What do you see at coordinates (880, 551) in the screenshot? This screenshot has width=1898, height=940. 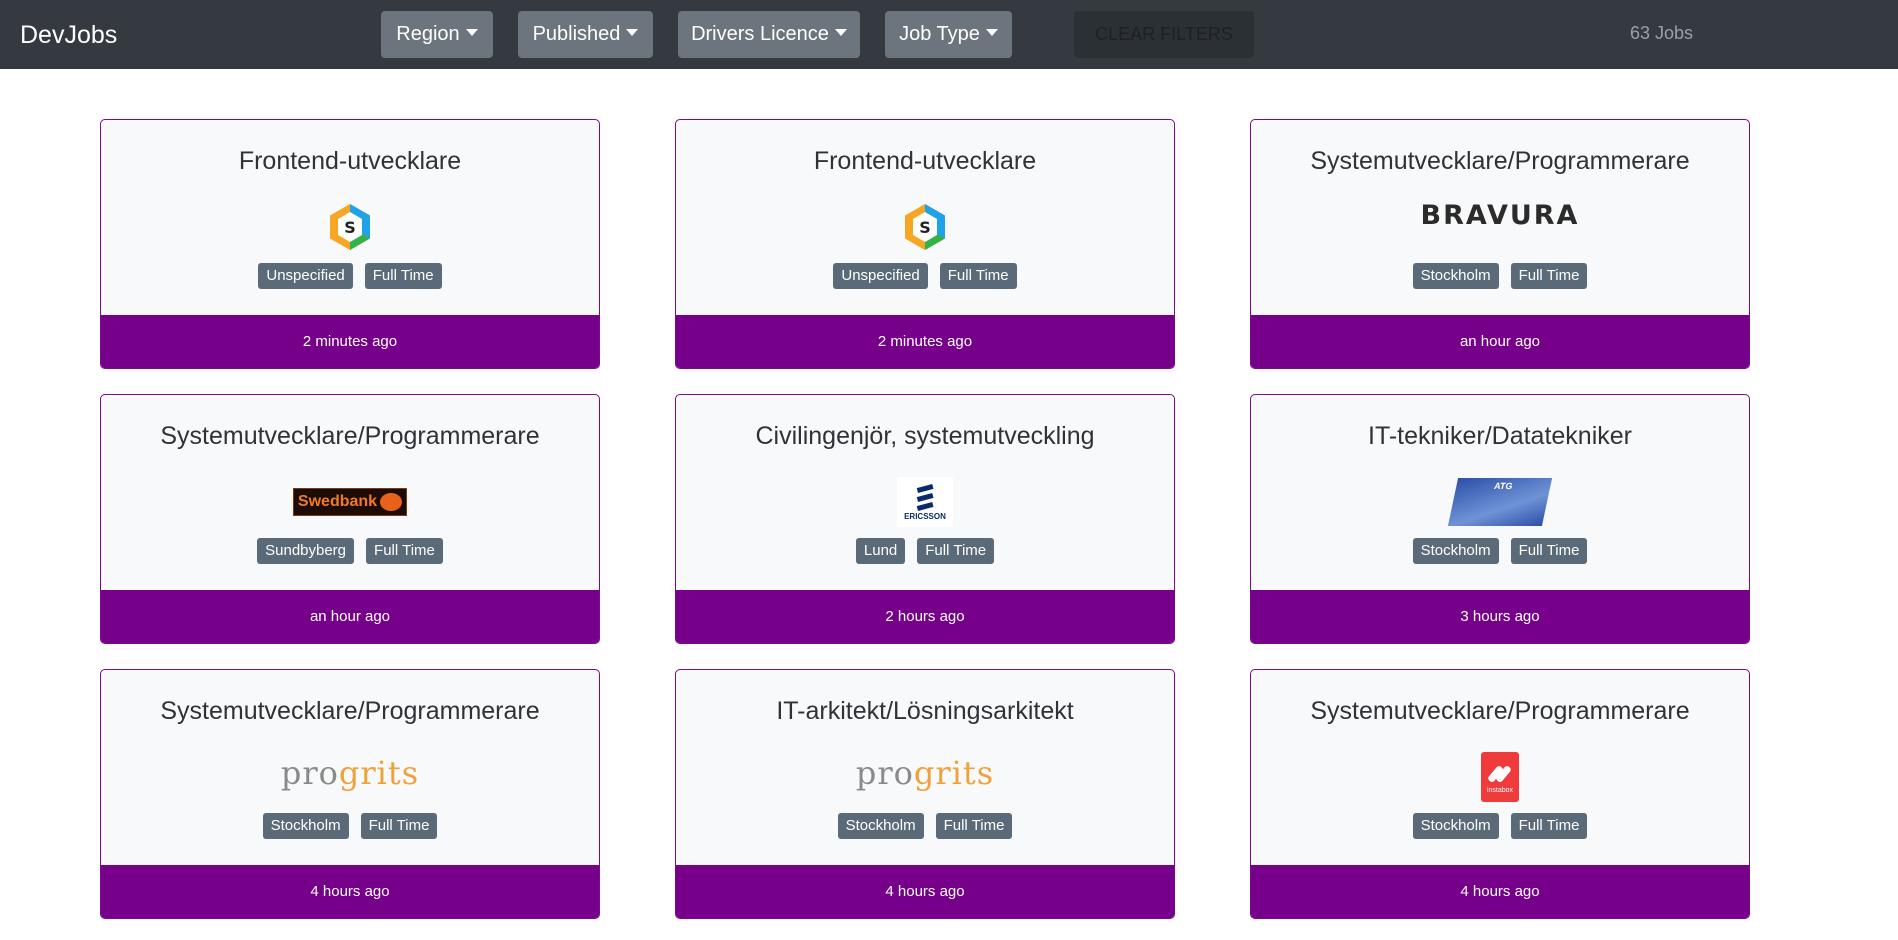 I see `location-badge: Lund` at bounding box center [880, 551].